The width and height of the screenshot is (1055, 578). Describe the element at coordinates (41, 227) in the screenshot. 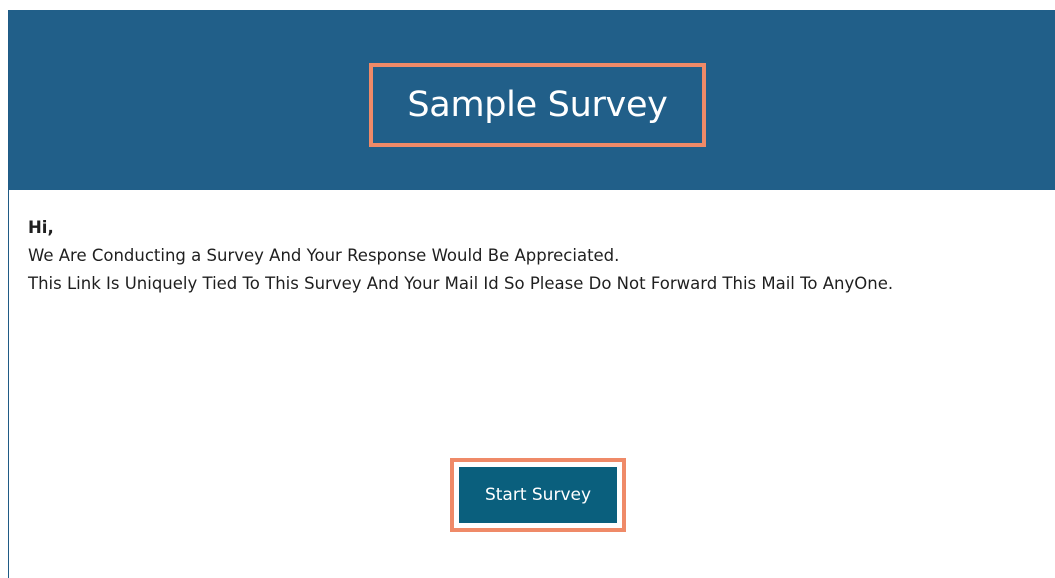

I see `greeting: Hi,` at that location.